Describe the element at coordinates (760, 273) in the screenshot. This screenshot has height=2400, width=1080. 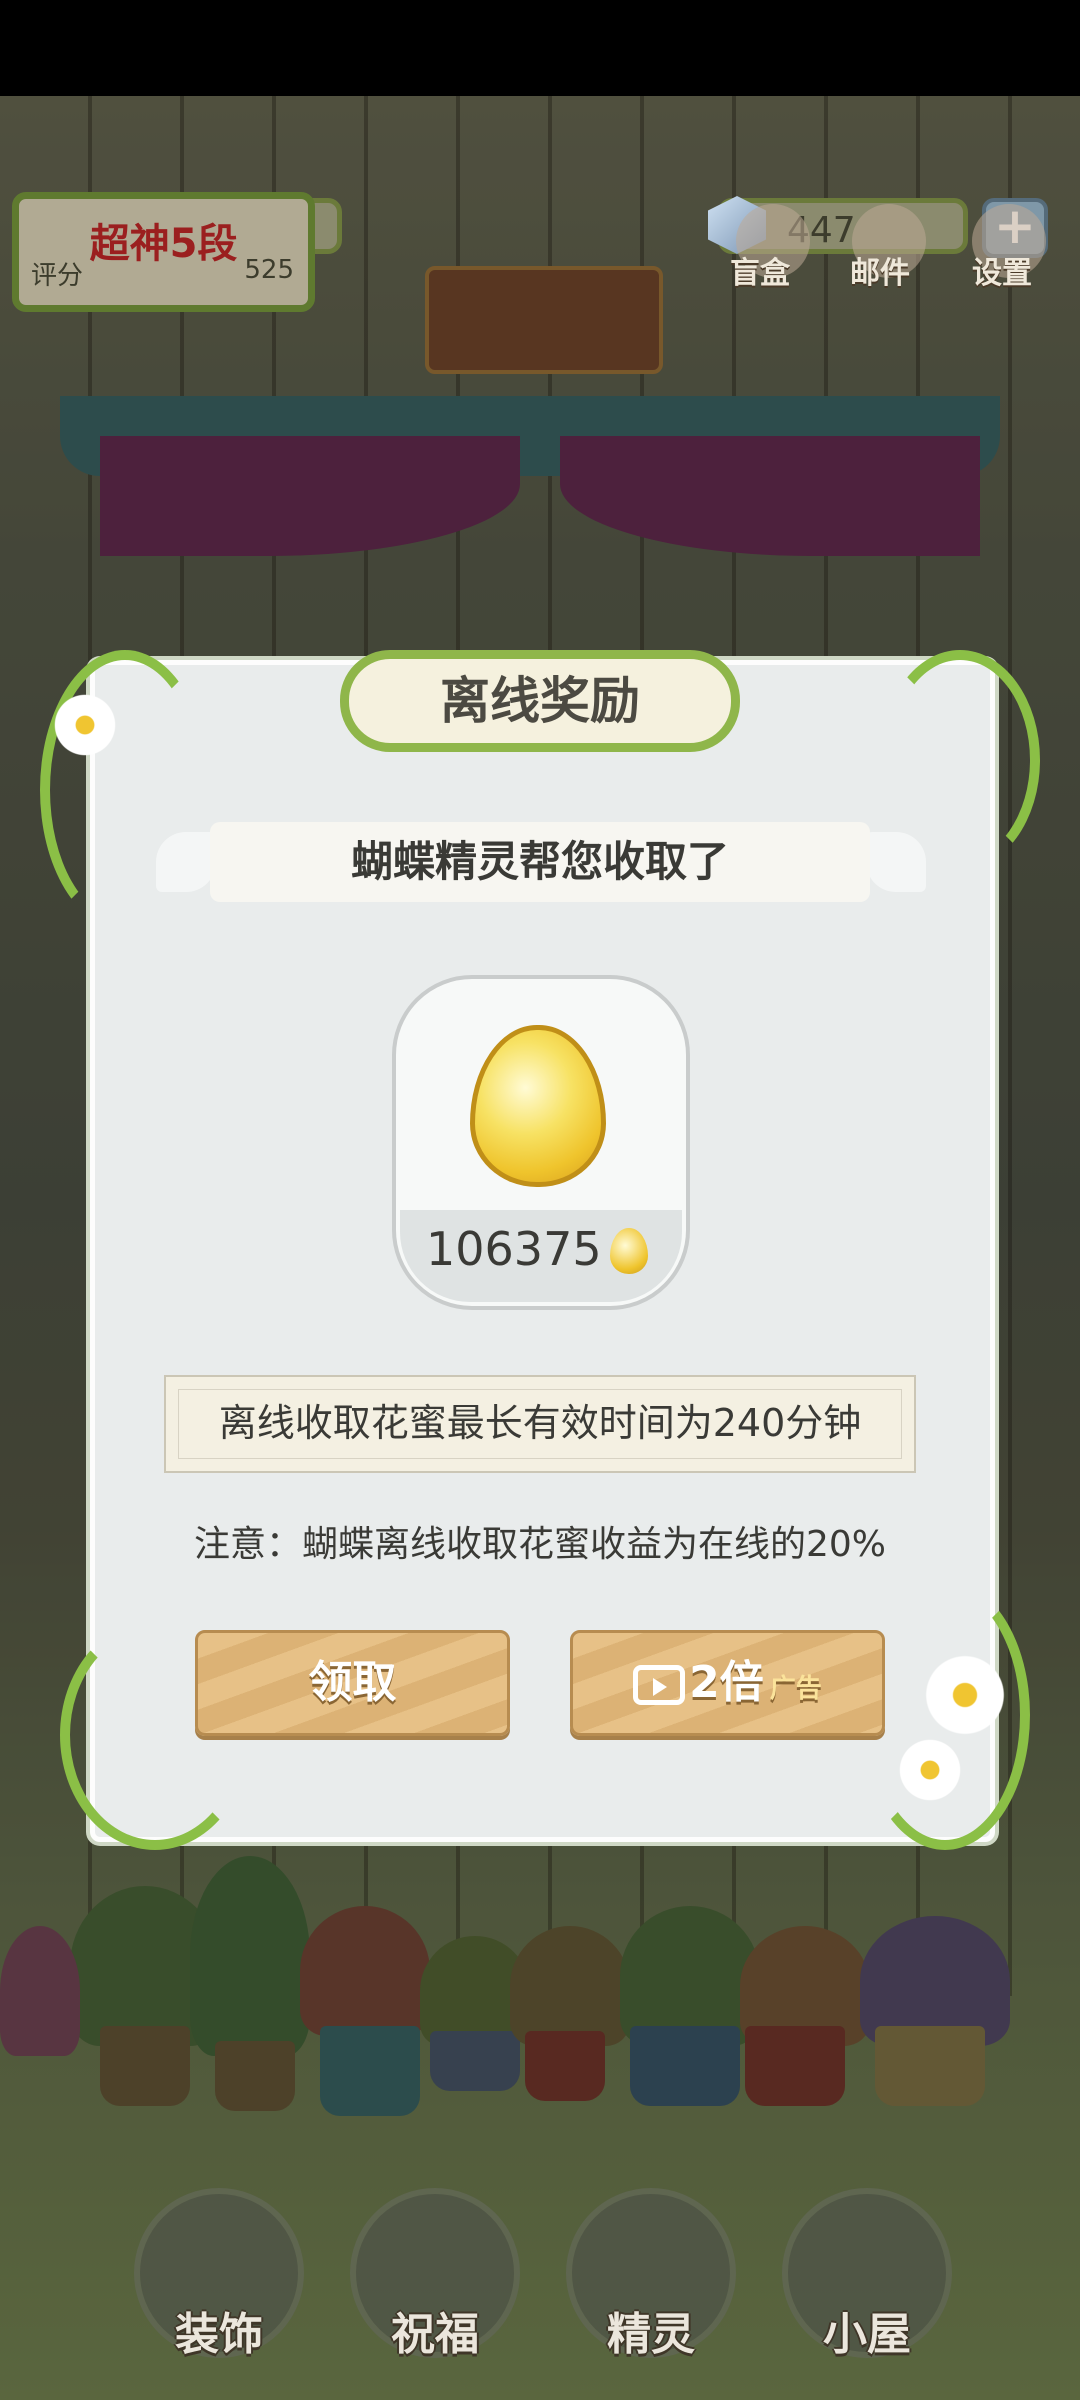
I see `blind-box-label: 盲盒` at that location.